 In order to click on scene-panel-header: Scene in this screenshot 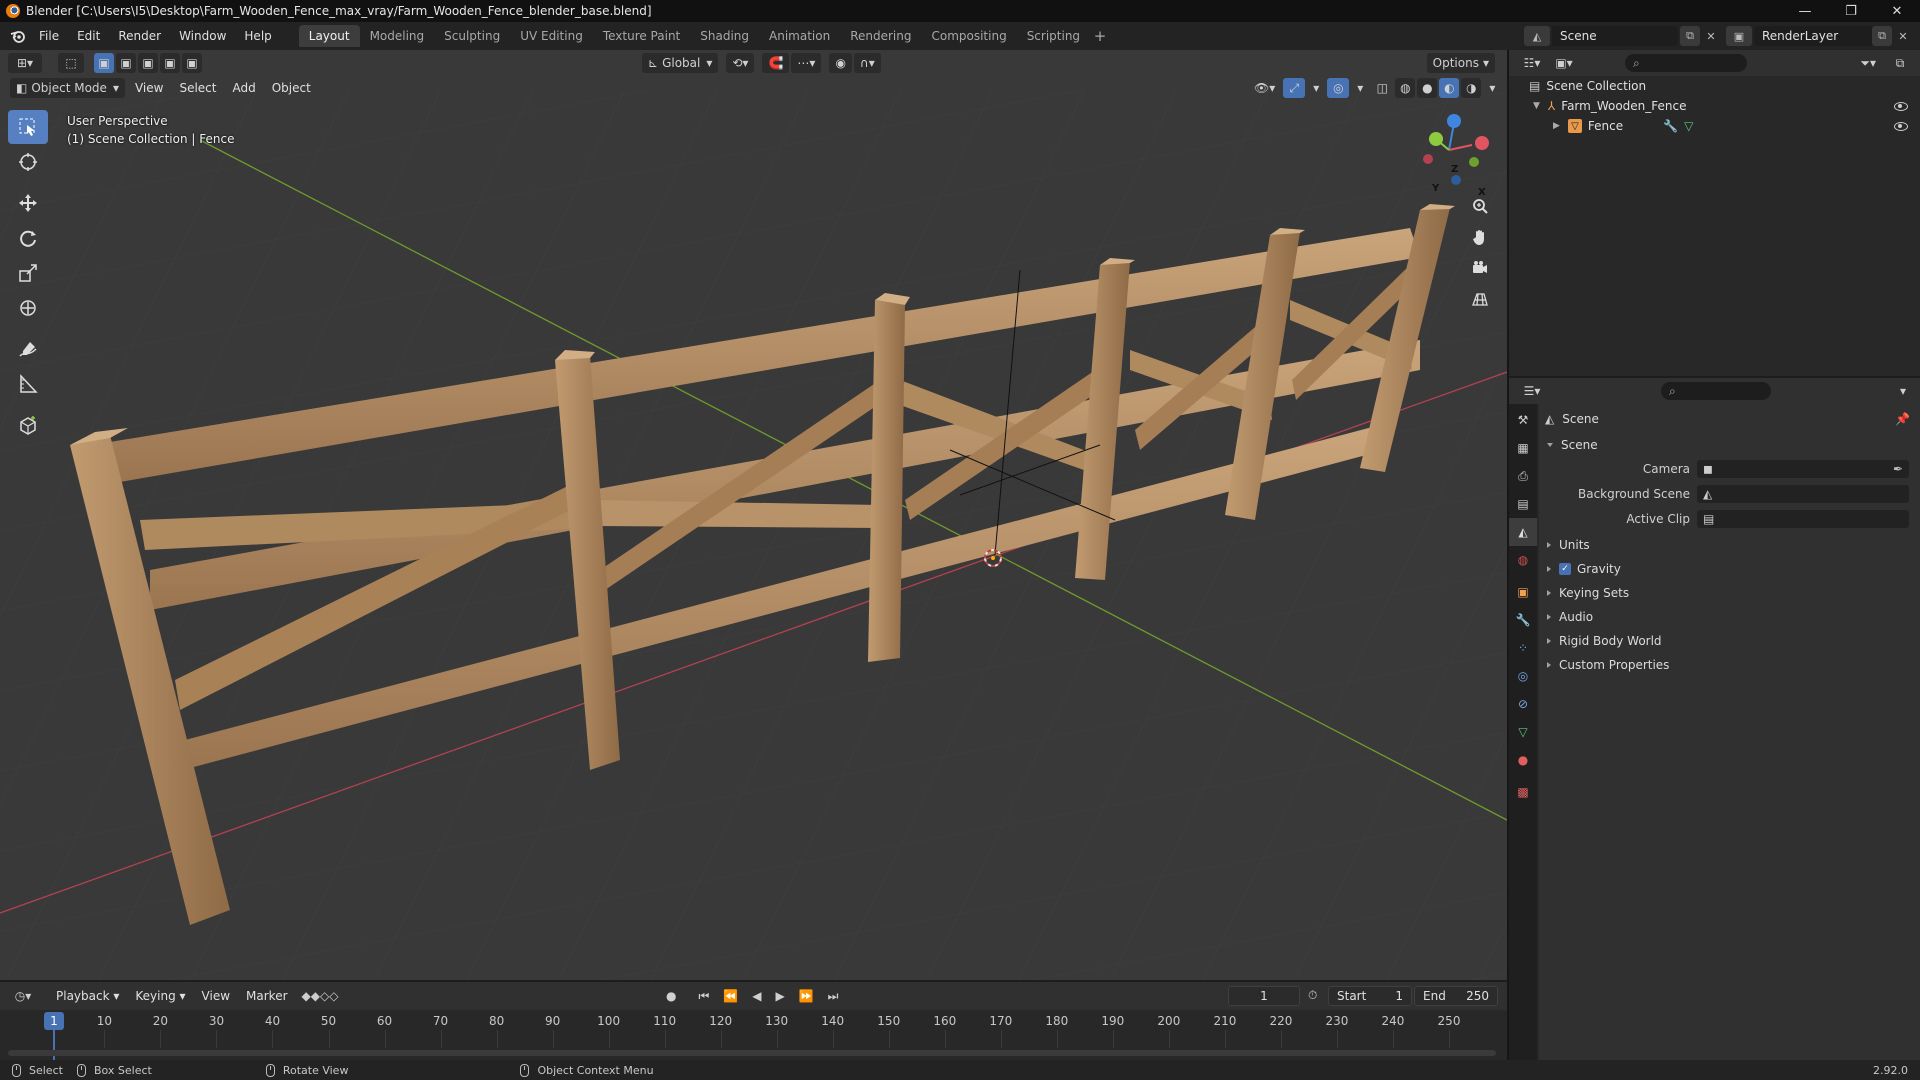, I will do `click(1729, 445)`.